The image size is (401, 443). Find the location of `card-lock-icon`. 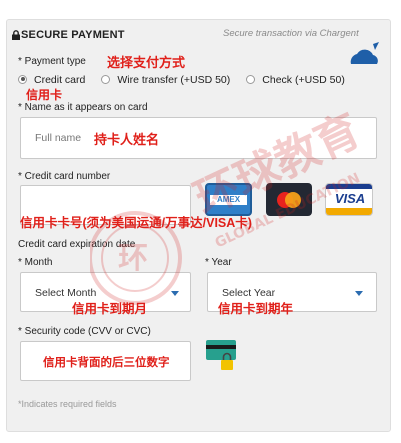

card-lock-icon is located at coordinates (221, 355).